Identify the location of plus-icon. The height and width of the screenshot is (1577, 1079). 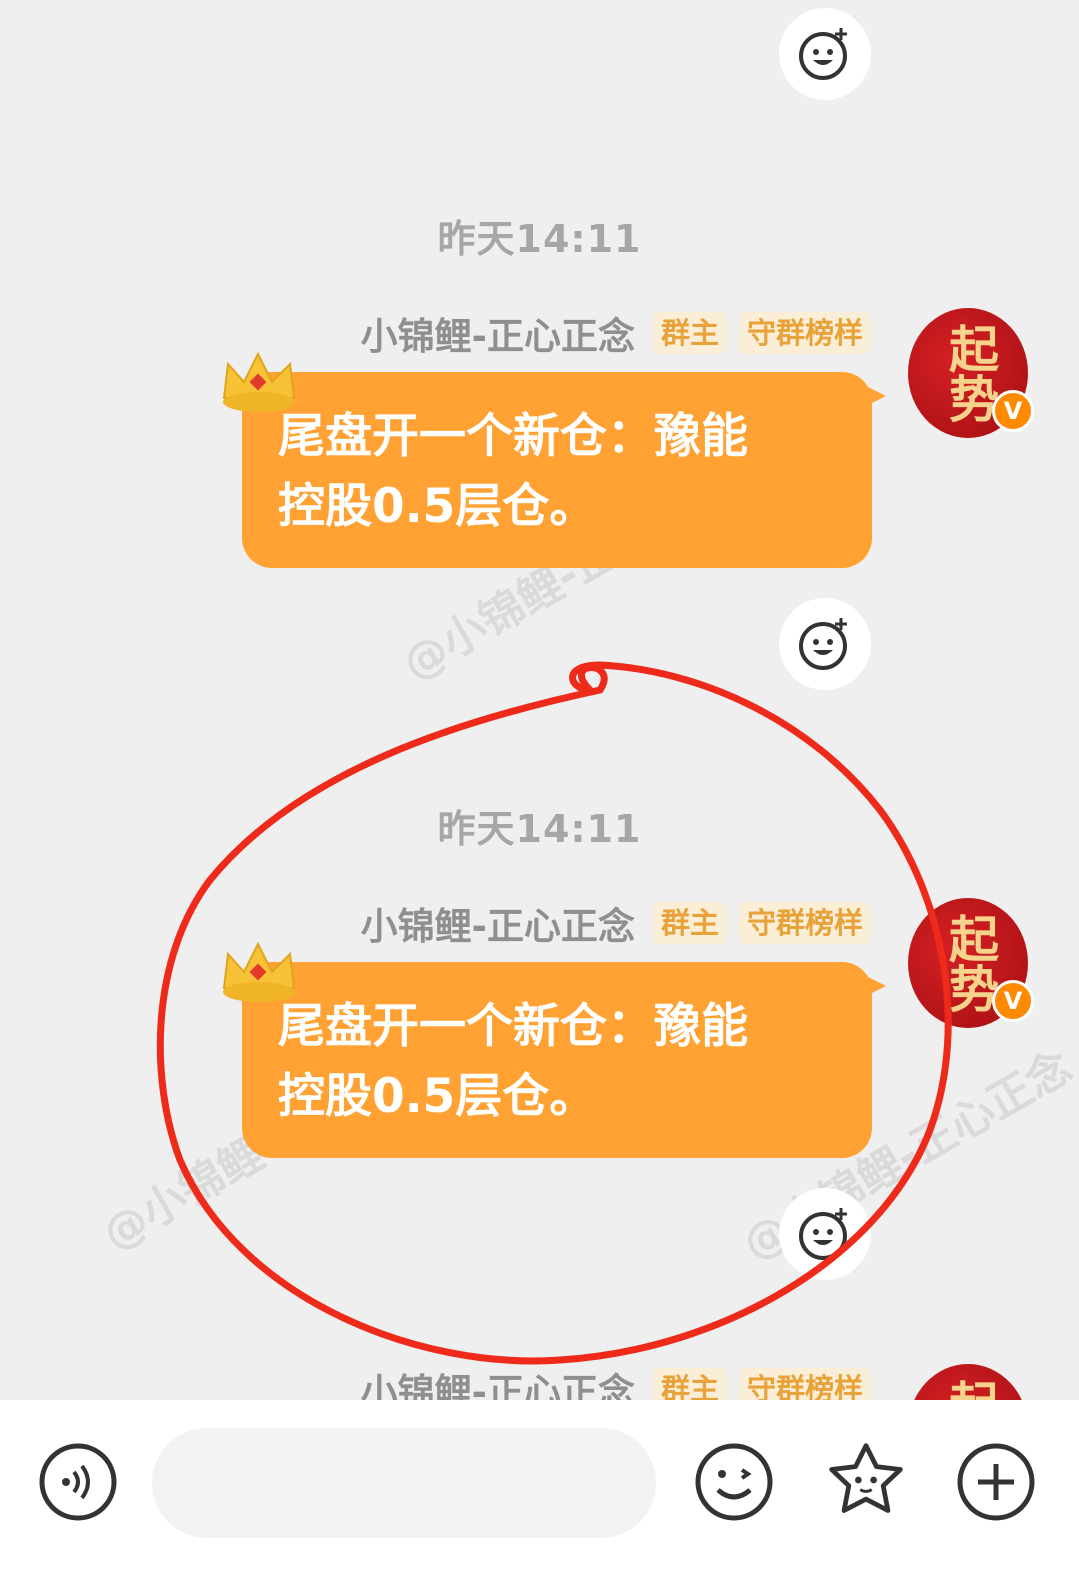
(996, 1482).